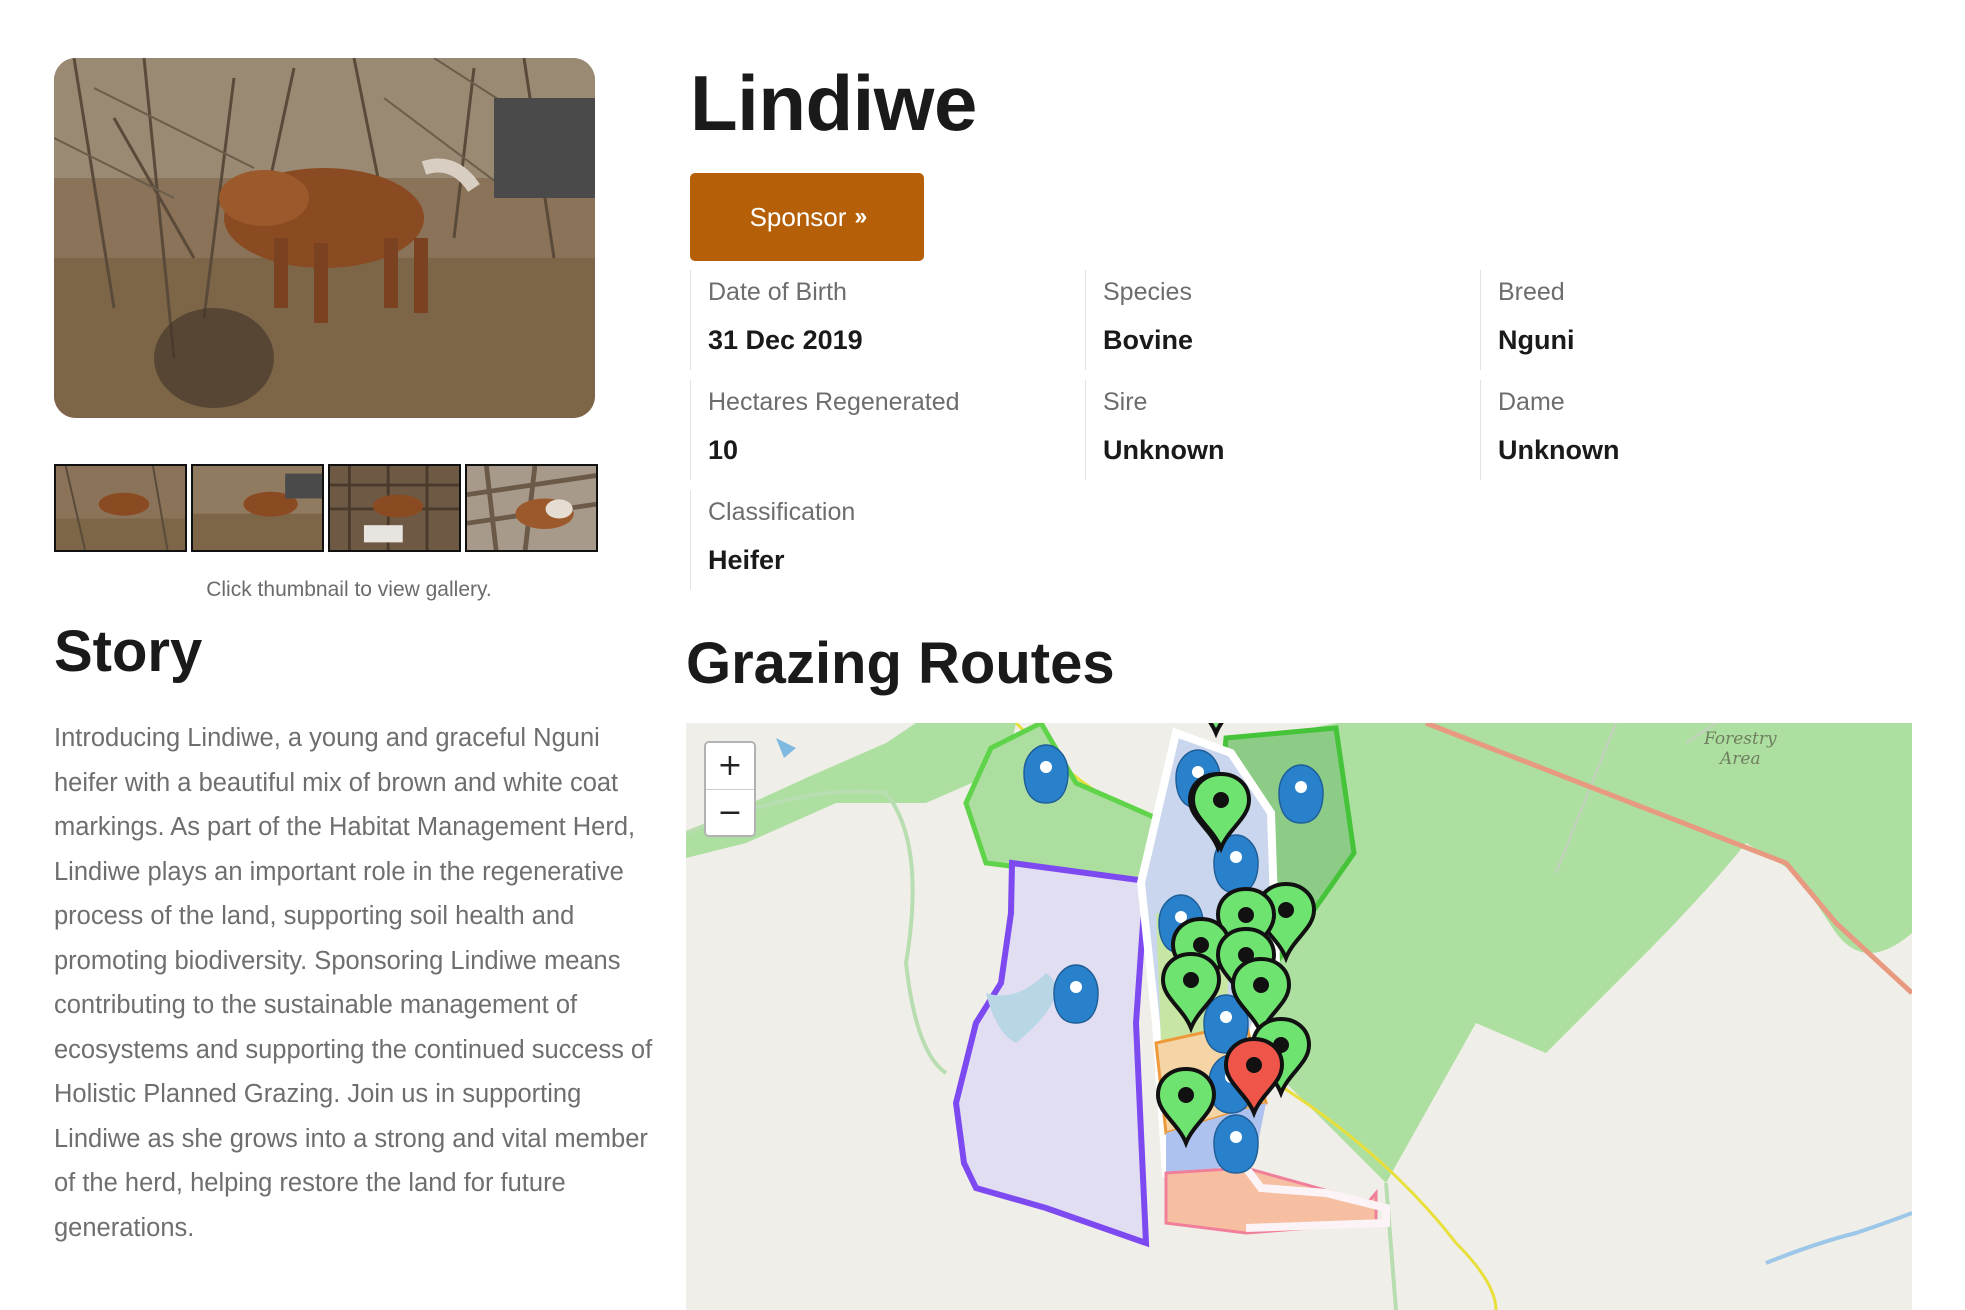 This screenshot has width=1965, height=1310. Describe the element at coordinates (723, 450) in the screenshot. I see `detail-value: 10` at that location.